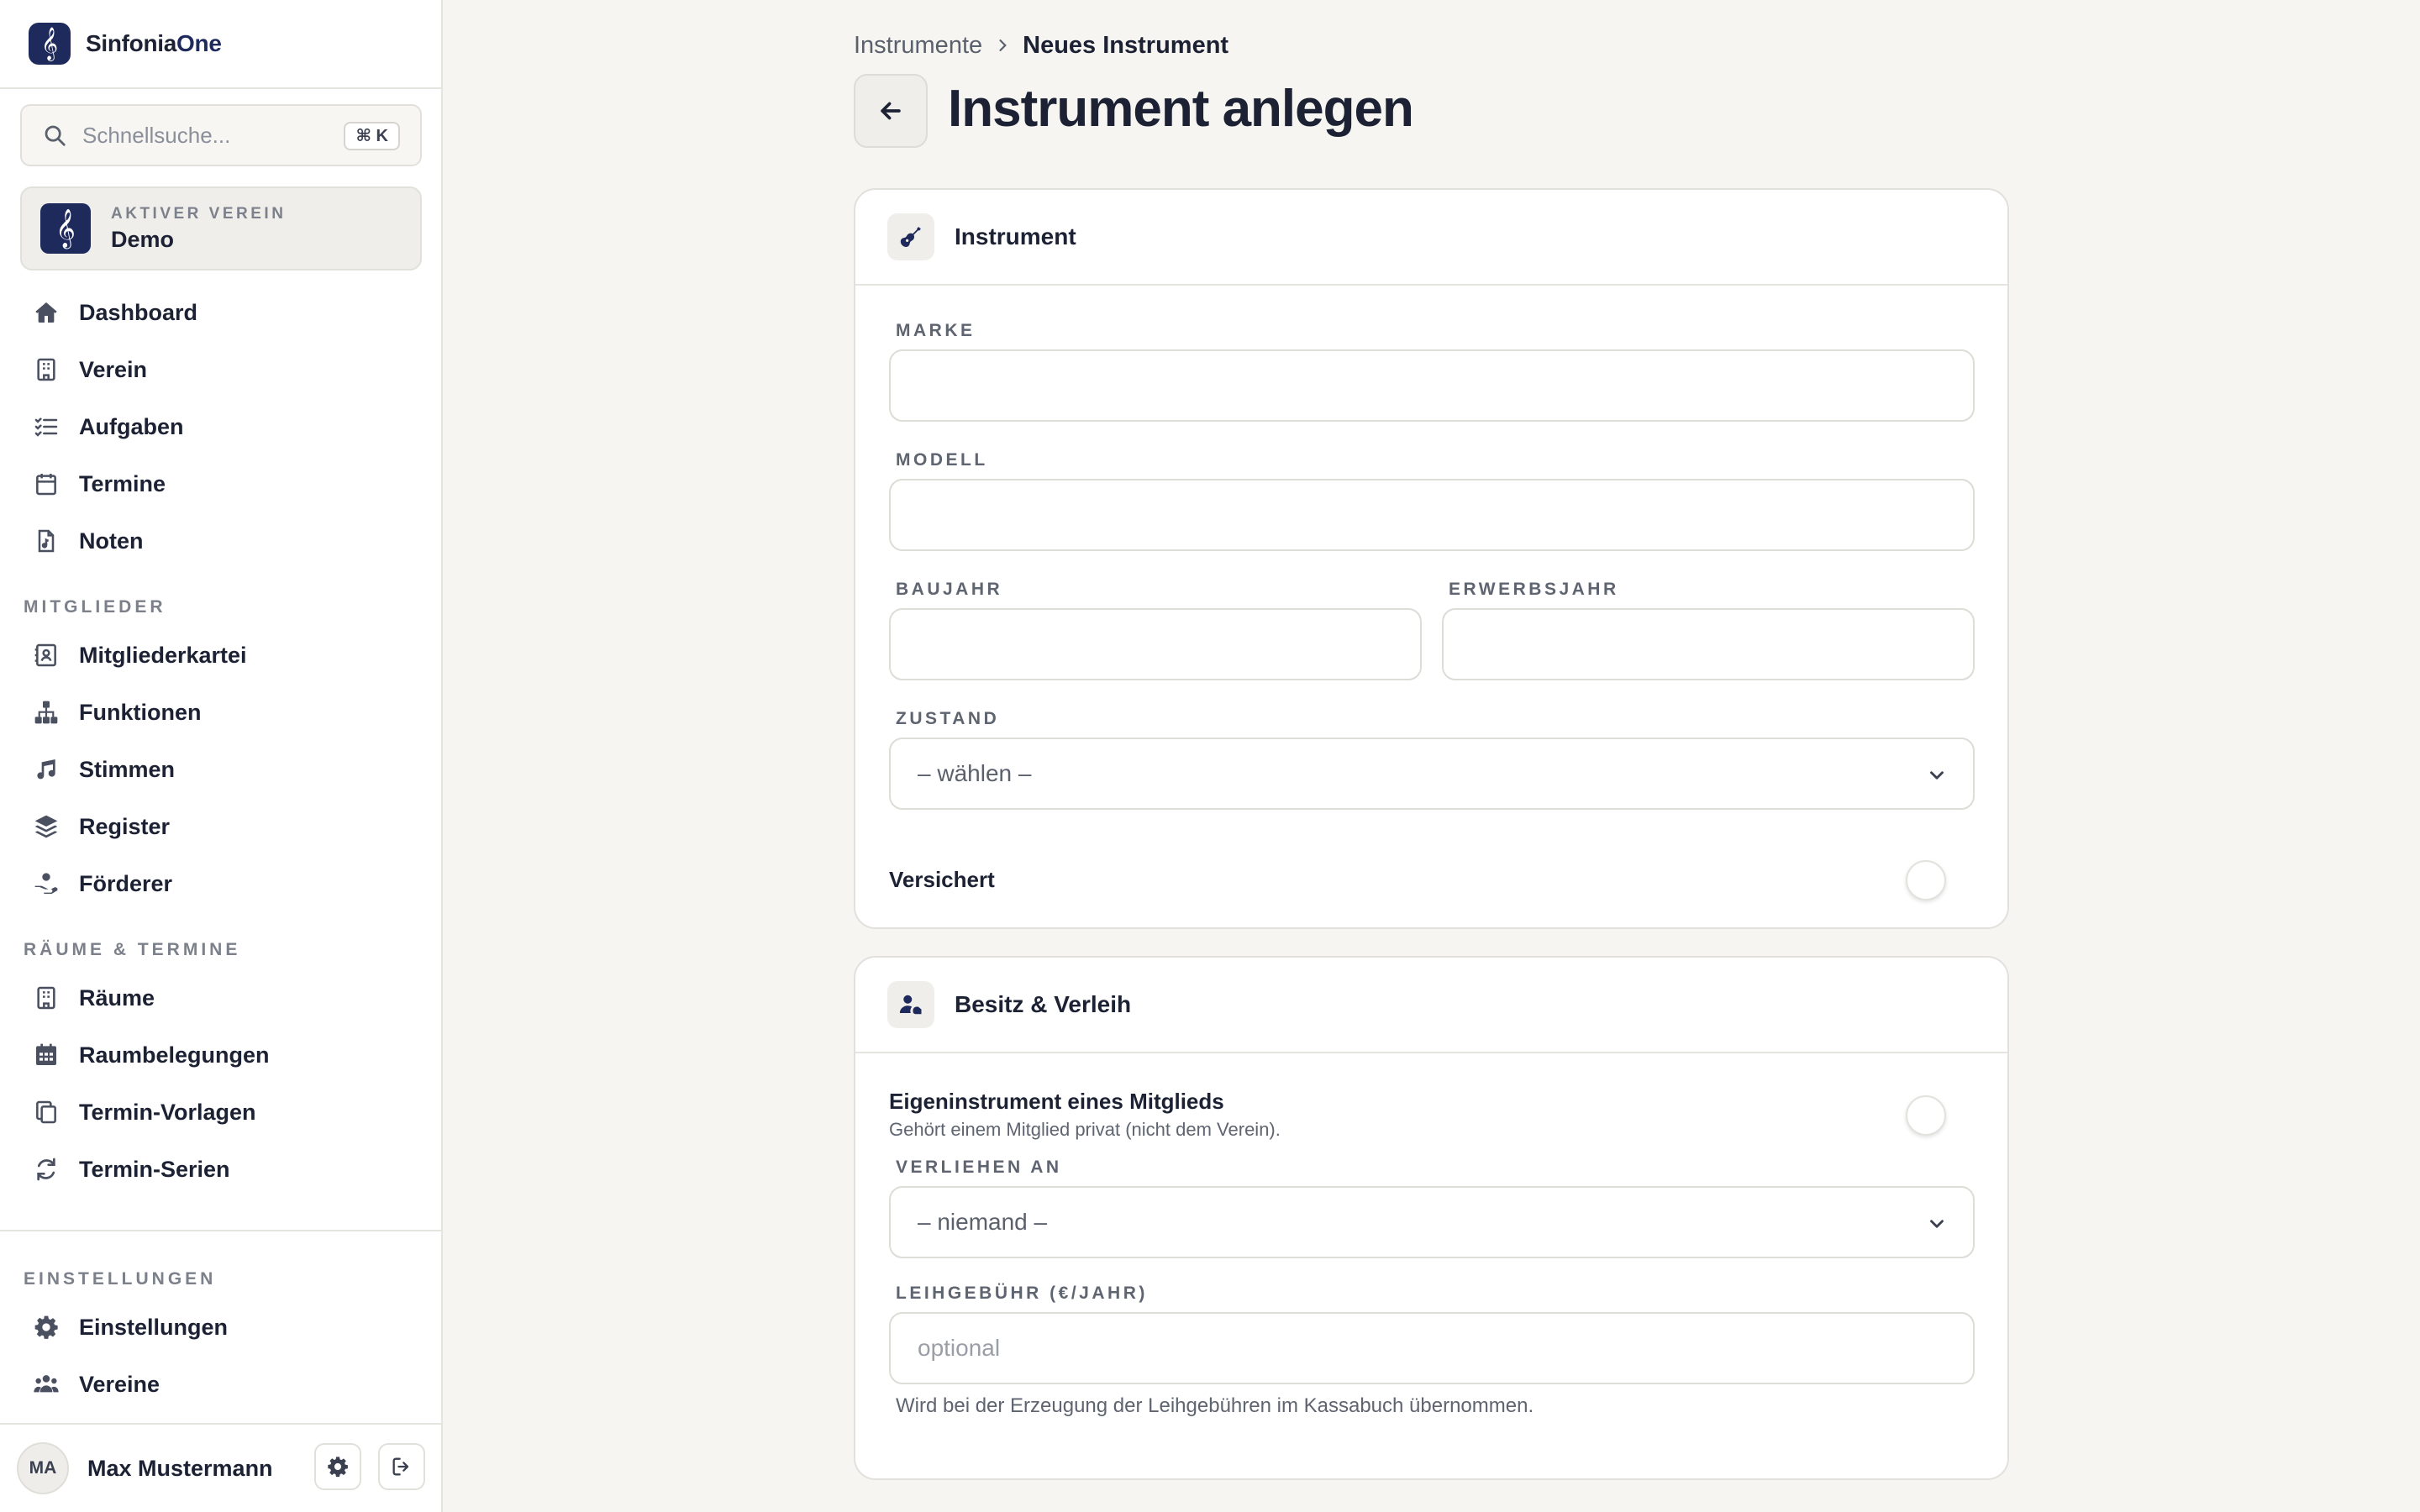 Image resolution: width=2420 pixels, height=1512 pixels. Describe the element at coordinates (46, 883) in the screenshot. I see `donor-hand-icon` at that location.